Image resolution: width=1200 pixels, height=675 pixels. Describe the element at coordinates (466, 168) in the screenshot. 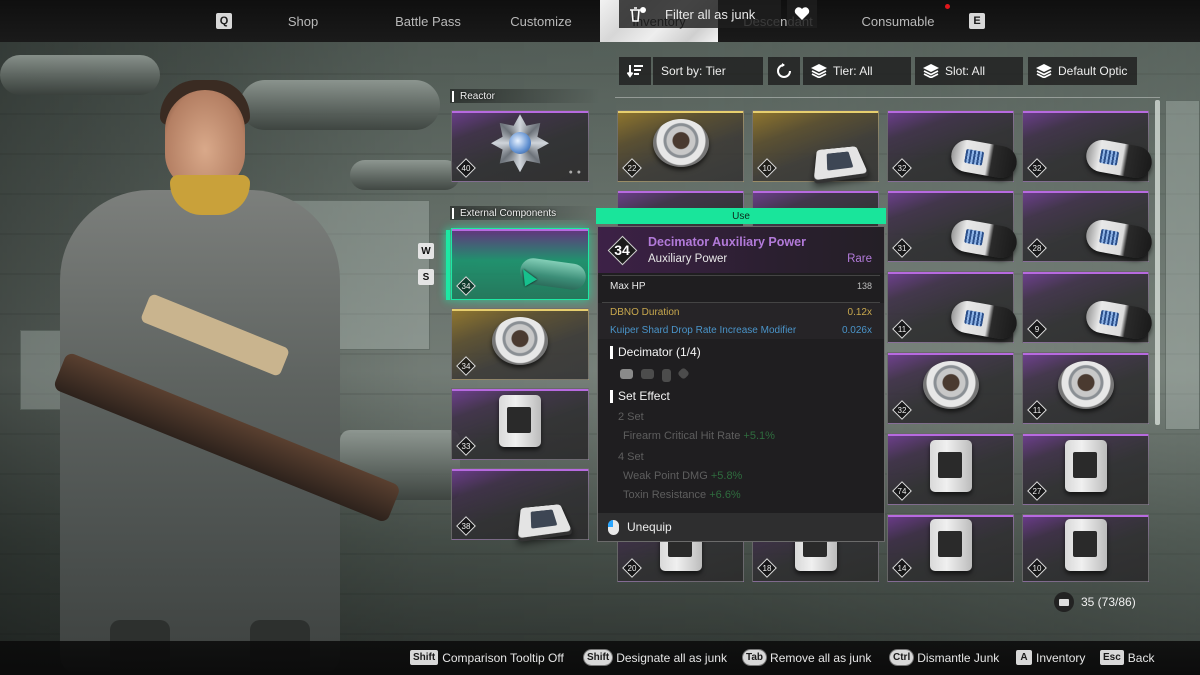

I see `level-badge: 40` at that location.